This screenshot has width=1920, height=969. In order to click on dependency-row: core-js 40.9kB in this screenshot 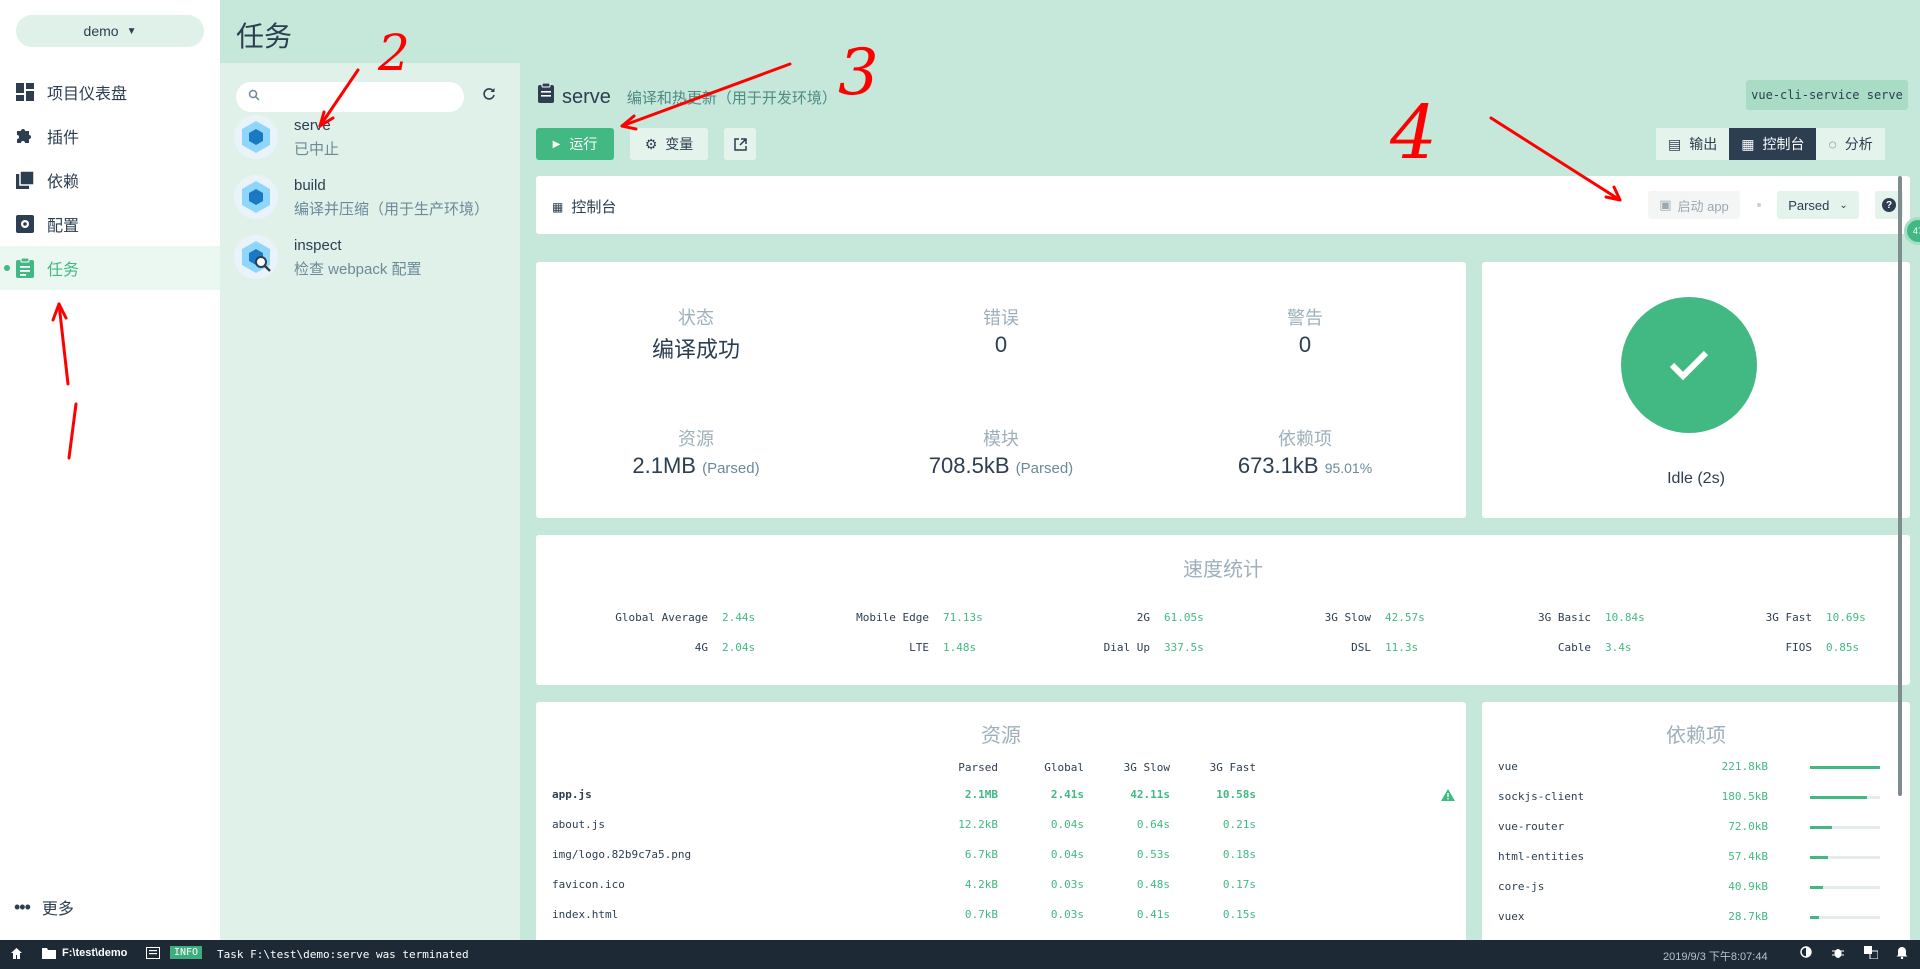, I will do `click(1698, 895)`.